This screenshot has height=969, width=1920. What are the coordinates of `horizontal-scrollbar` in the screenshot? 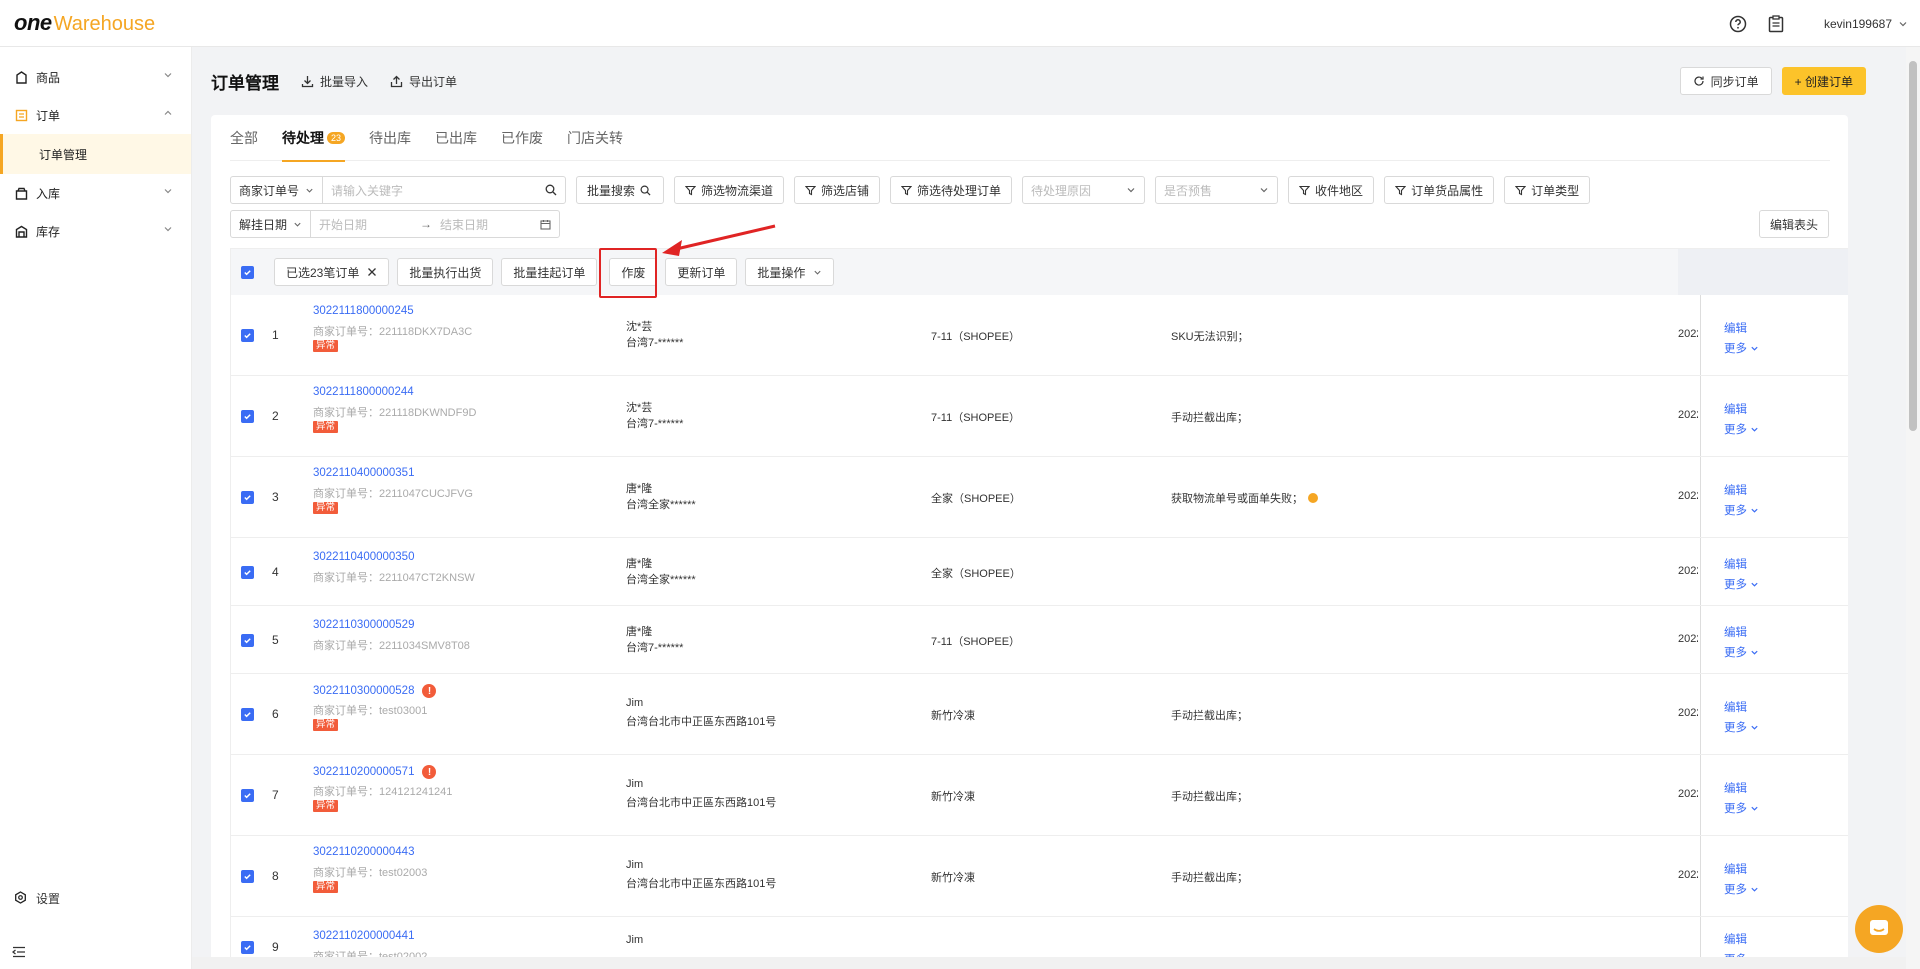 It's located at (1049, 963).